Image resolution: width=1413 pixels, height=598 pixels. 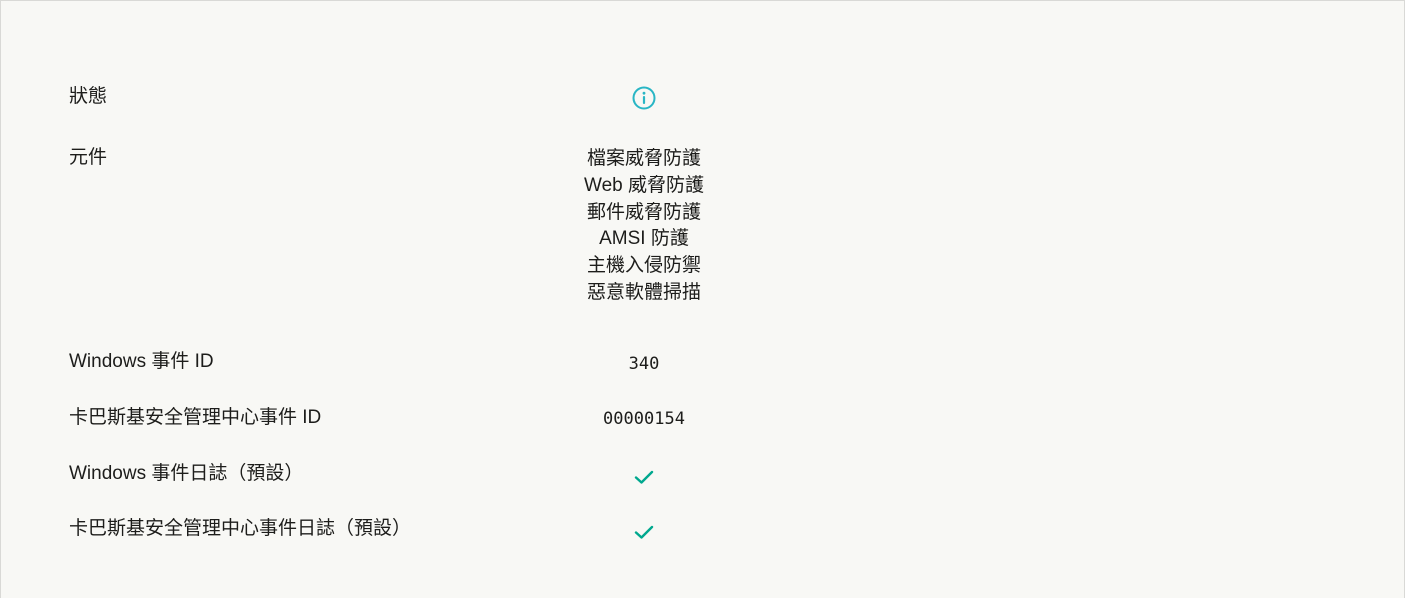 What do you see at coordinates (644, 158) in the screenshot?
I see `component-item: 檔案威脅防護` at bounding box center [644, 158].